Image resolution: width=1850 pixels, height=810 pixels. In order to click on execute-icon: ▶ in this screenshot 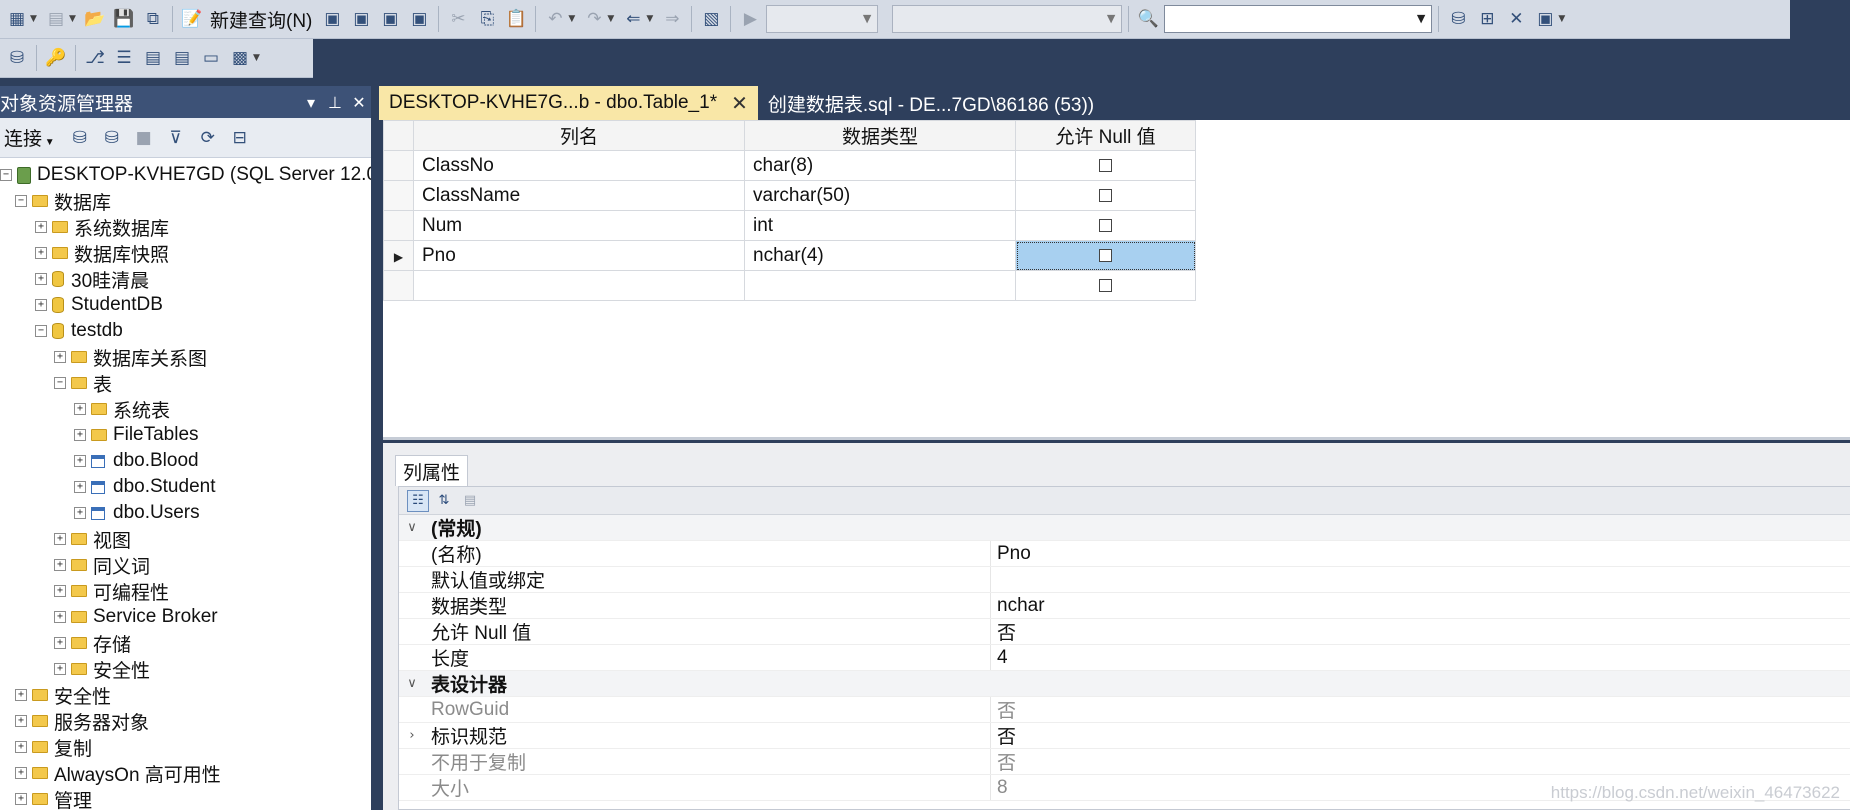, I will do `click(750, 19)`.